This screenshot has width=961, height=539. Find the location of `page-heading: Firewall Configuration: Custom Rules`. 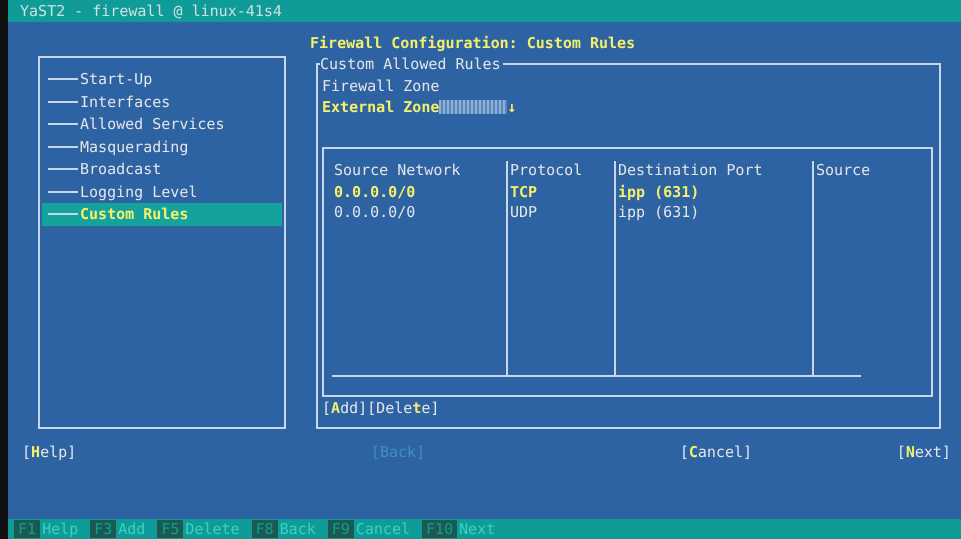

page-heading: Firewall Configuration: Custom Rules is located at coordinates (473, 44).